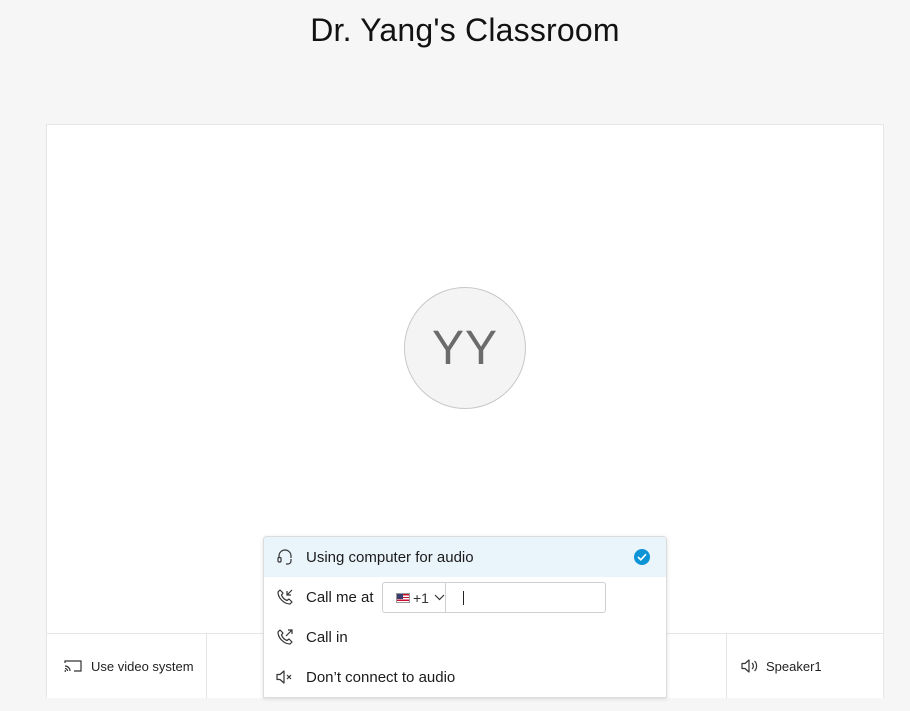 The height and width of the screenshot is (711, 910). I want to click on country-code-select: +1, so click(414, 597).